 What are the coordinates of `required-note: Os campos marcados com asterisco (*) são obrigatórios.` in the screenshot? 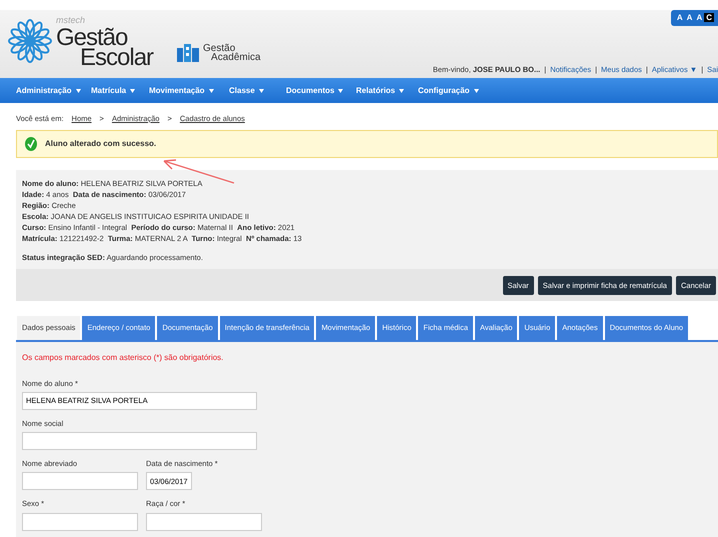 It's located at (123, 358).